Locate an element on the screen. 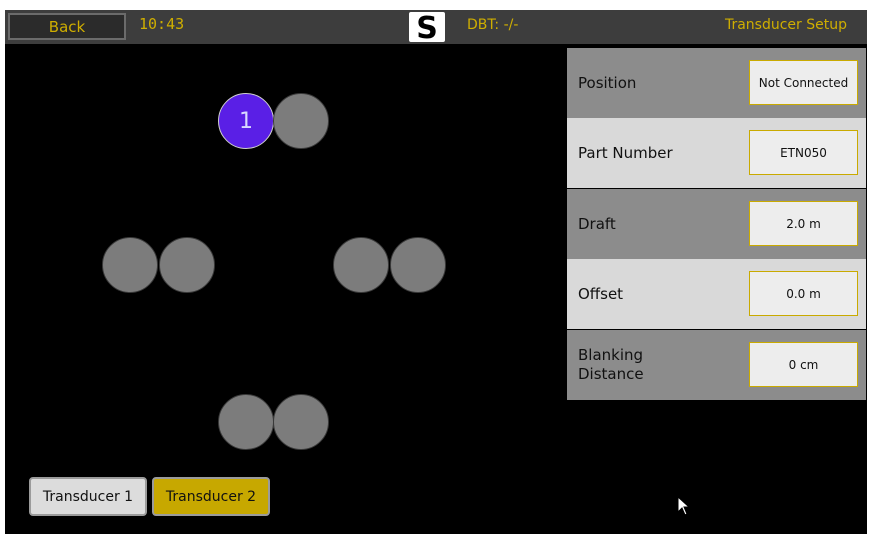 The height and width of the screenshot is (534, 873). offset-label: Offset is located at coordinates (601, 293).